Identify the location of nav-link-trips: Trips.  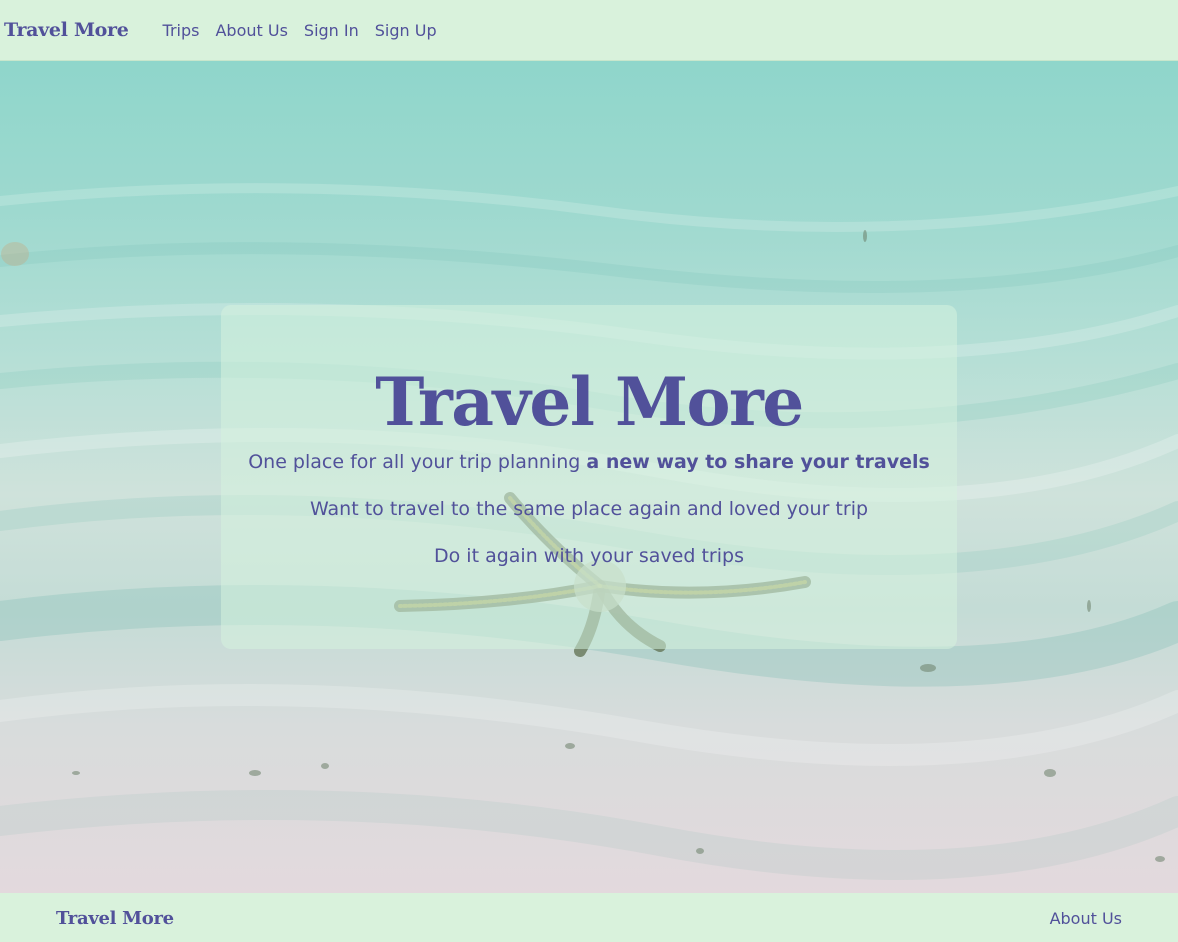
(181, 30).